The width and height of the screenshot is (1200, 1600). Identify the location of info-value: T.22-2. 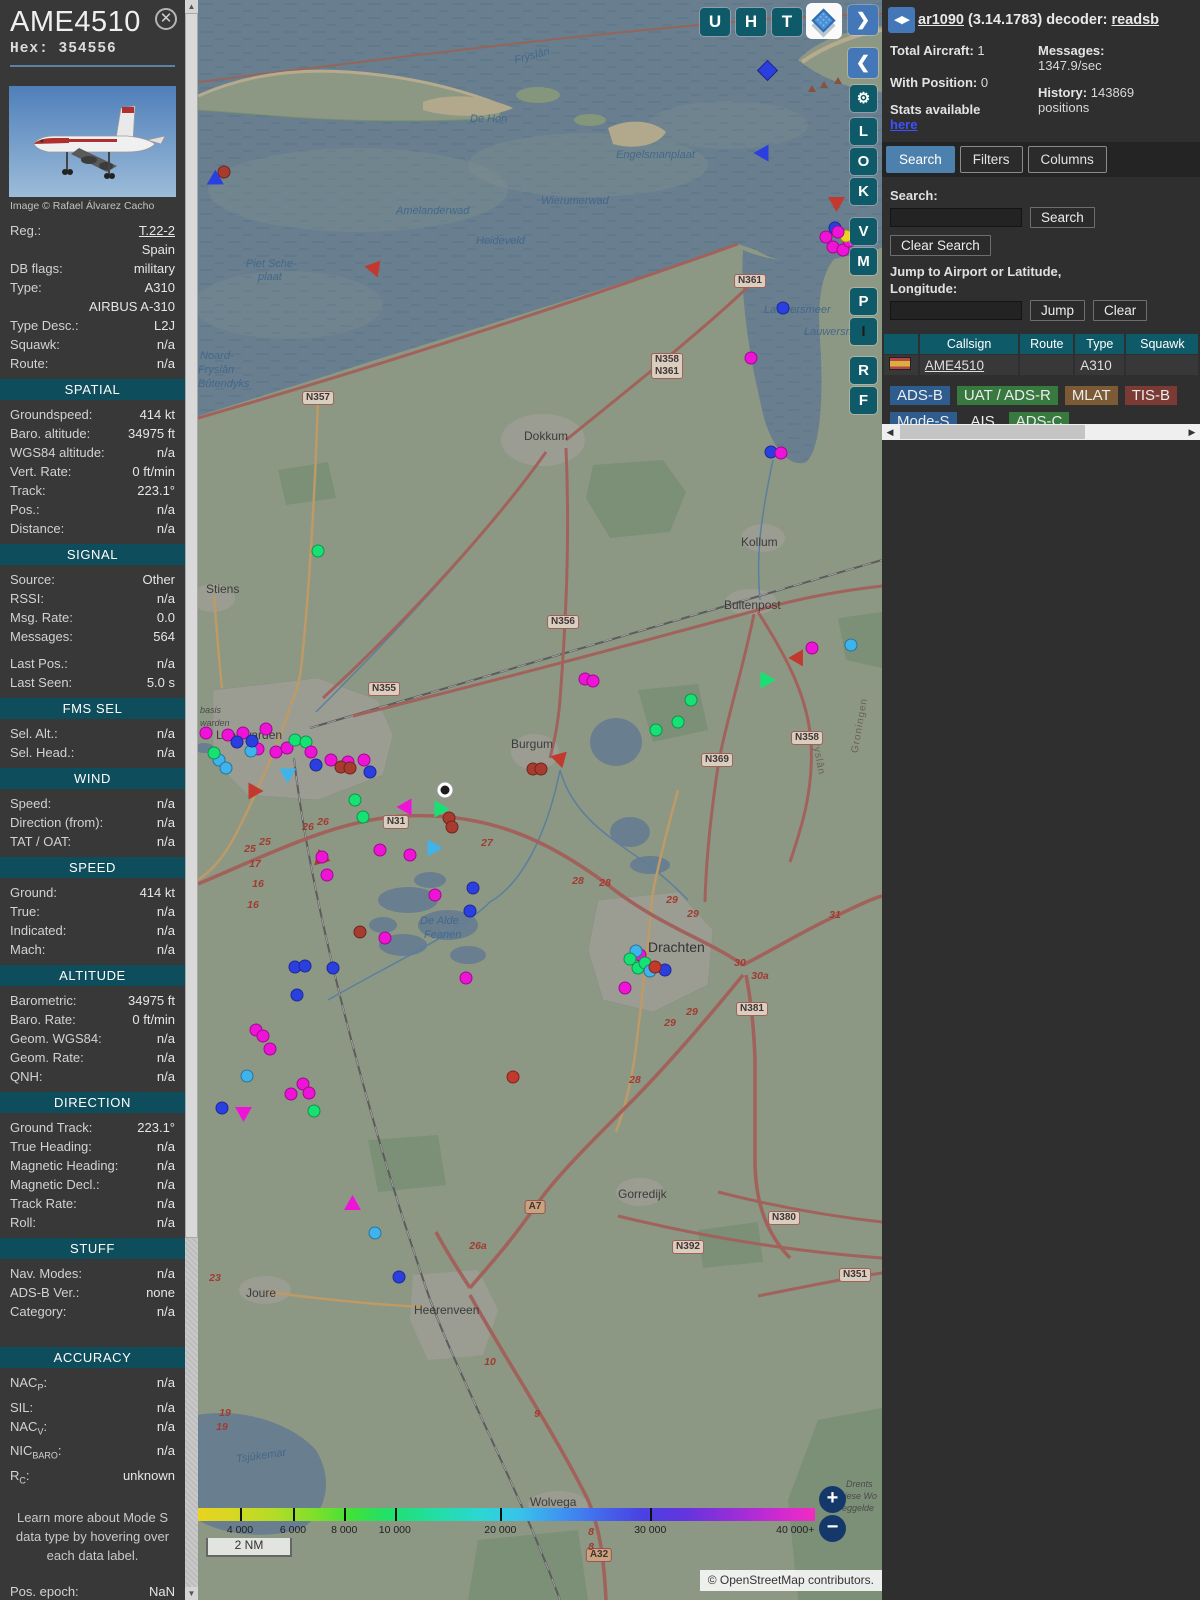
(108, 230).